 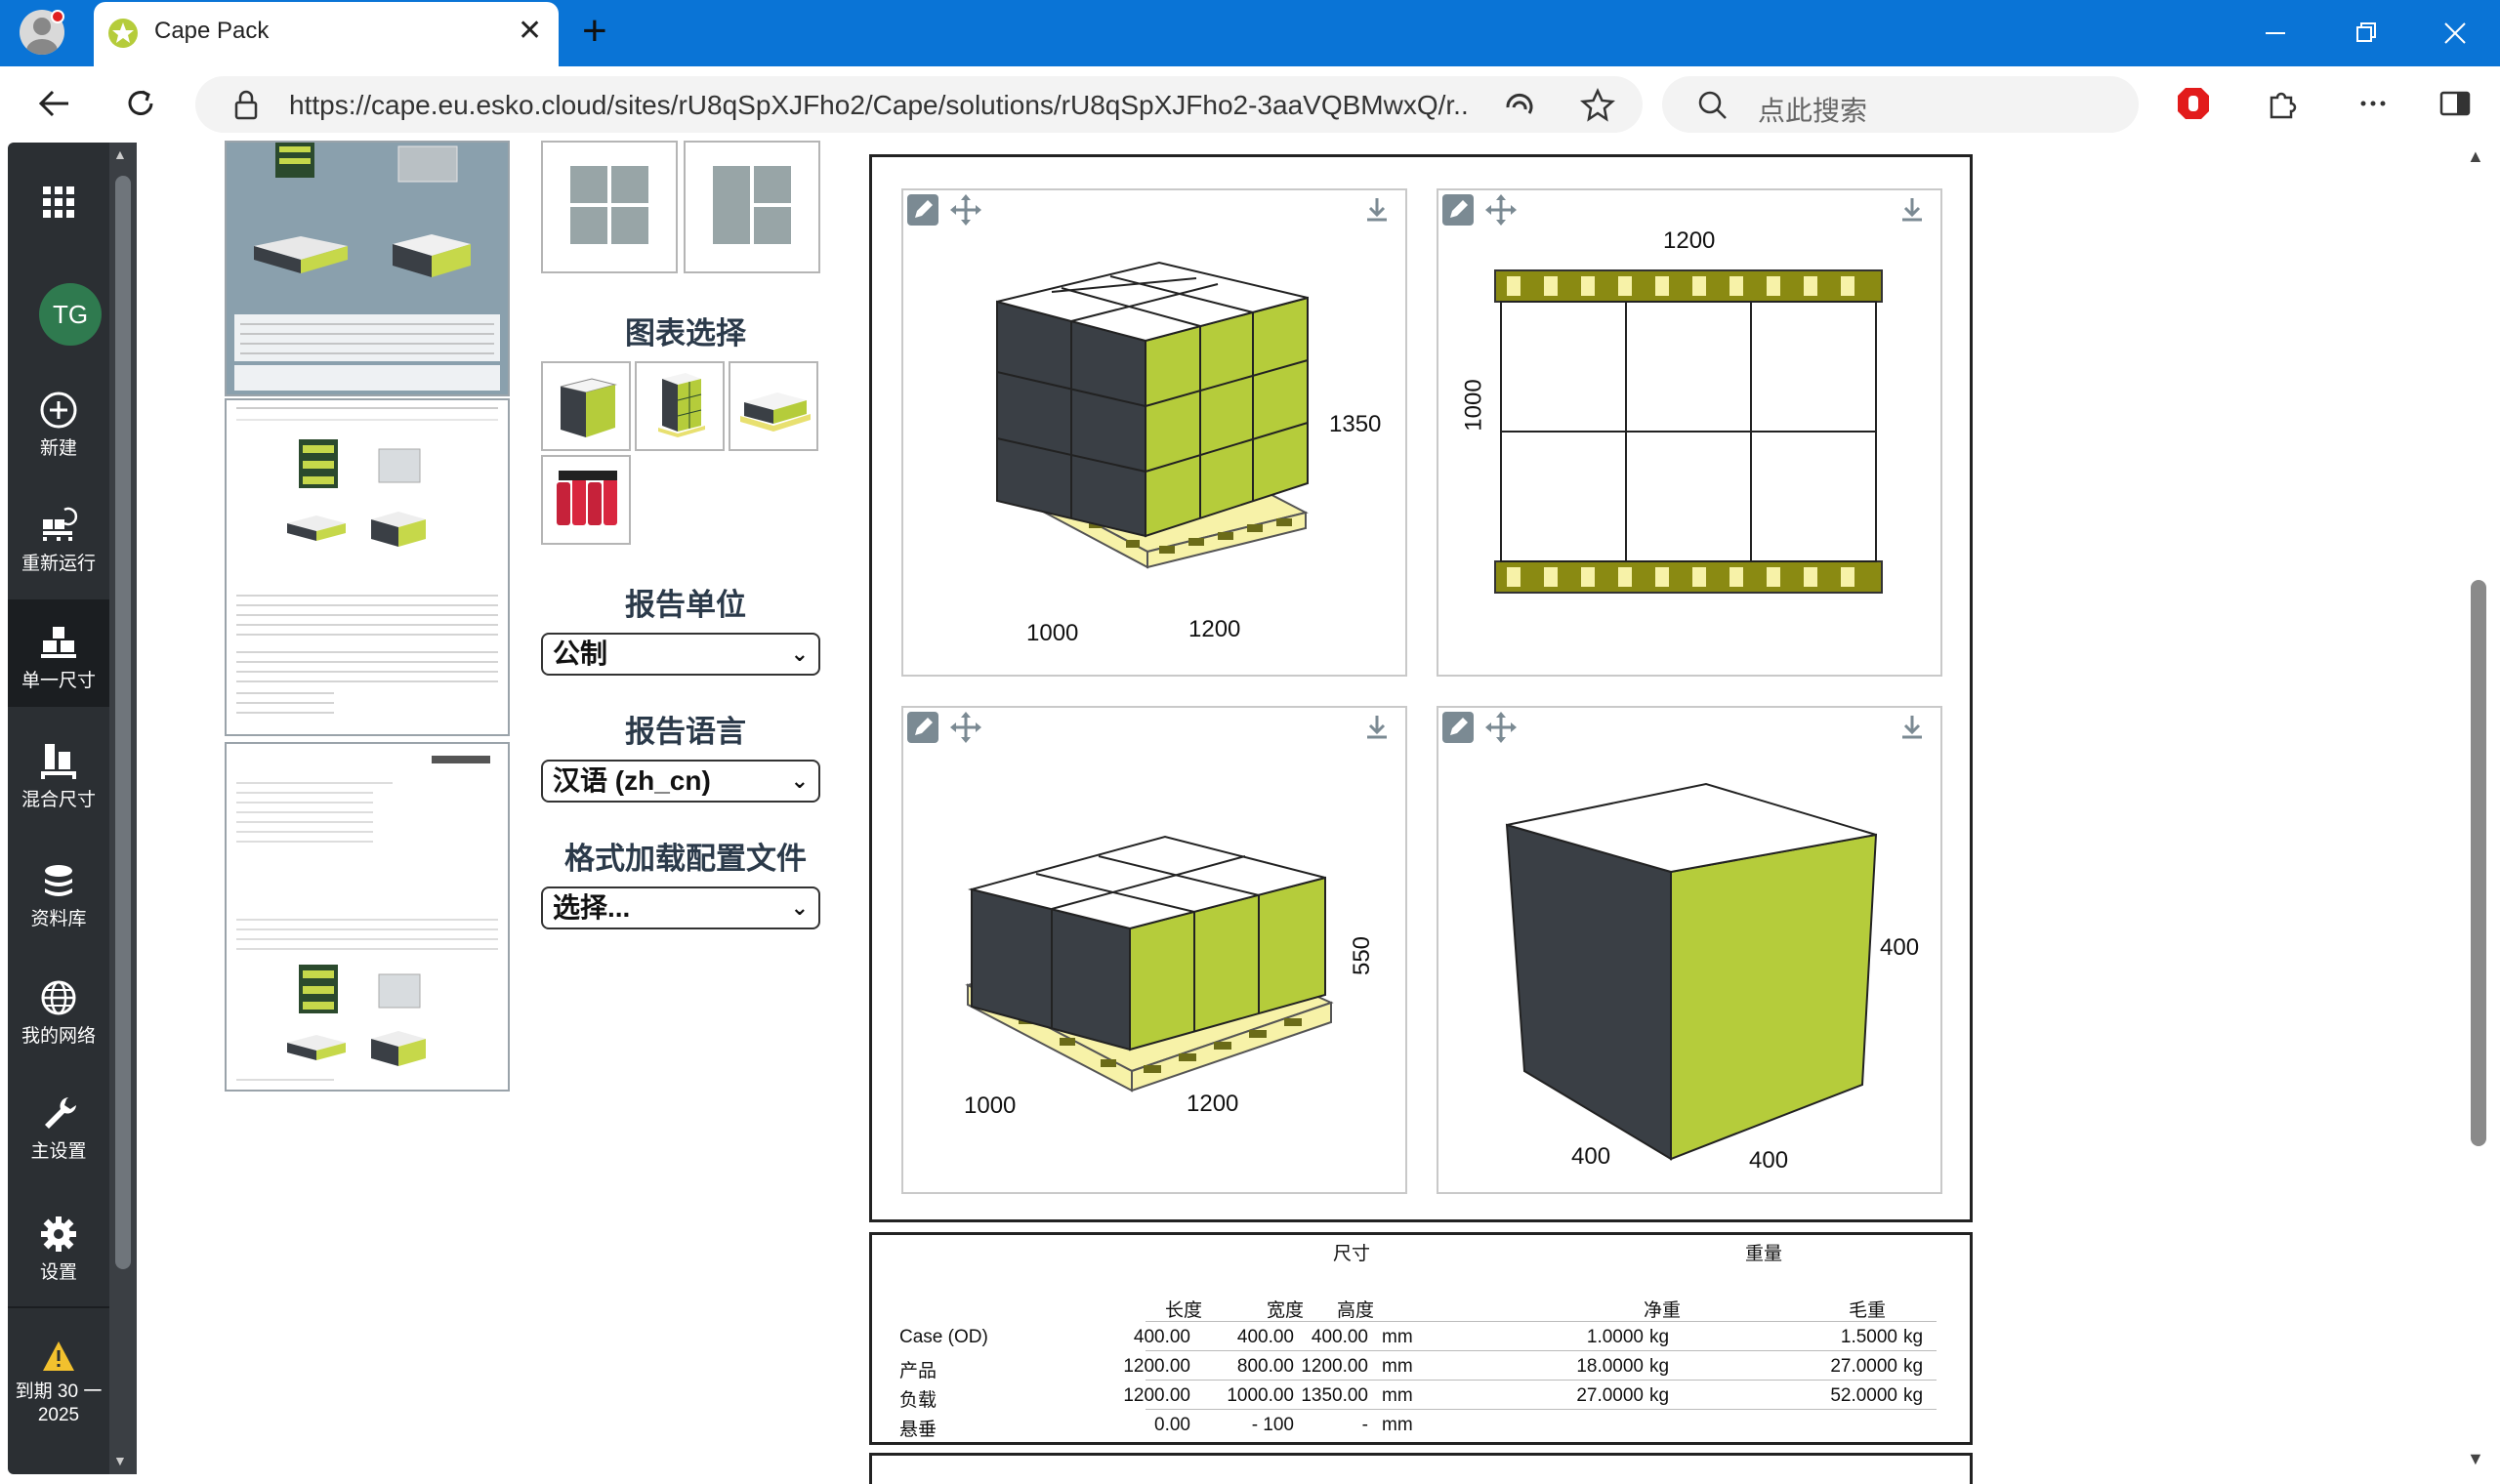 What do you see at coordinates (1689, 950) in the screenshot?
I see `diagram-case: 400 400 400` at bounding box center [1689, 950].